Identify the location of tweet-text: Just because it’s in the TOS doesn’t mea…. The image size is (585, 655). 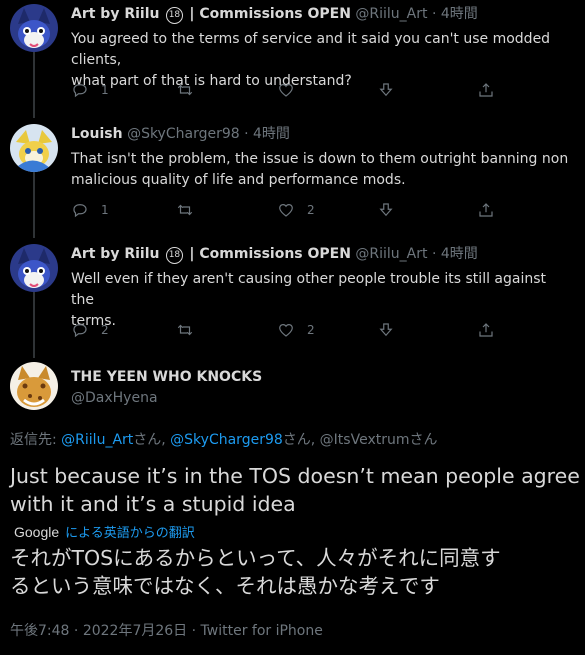
(295, 490).